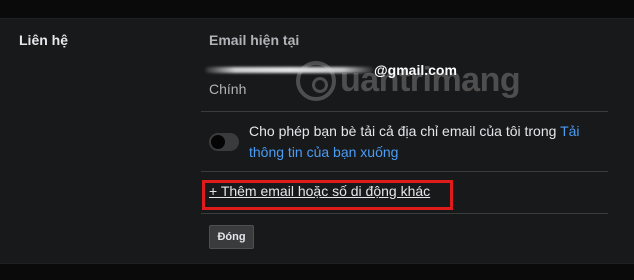 The image size is (634, 280). Describe the element at coordinates (327, 195) in the screenshot. I see `highlight-annotation-box` at that location.